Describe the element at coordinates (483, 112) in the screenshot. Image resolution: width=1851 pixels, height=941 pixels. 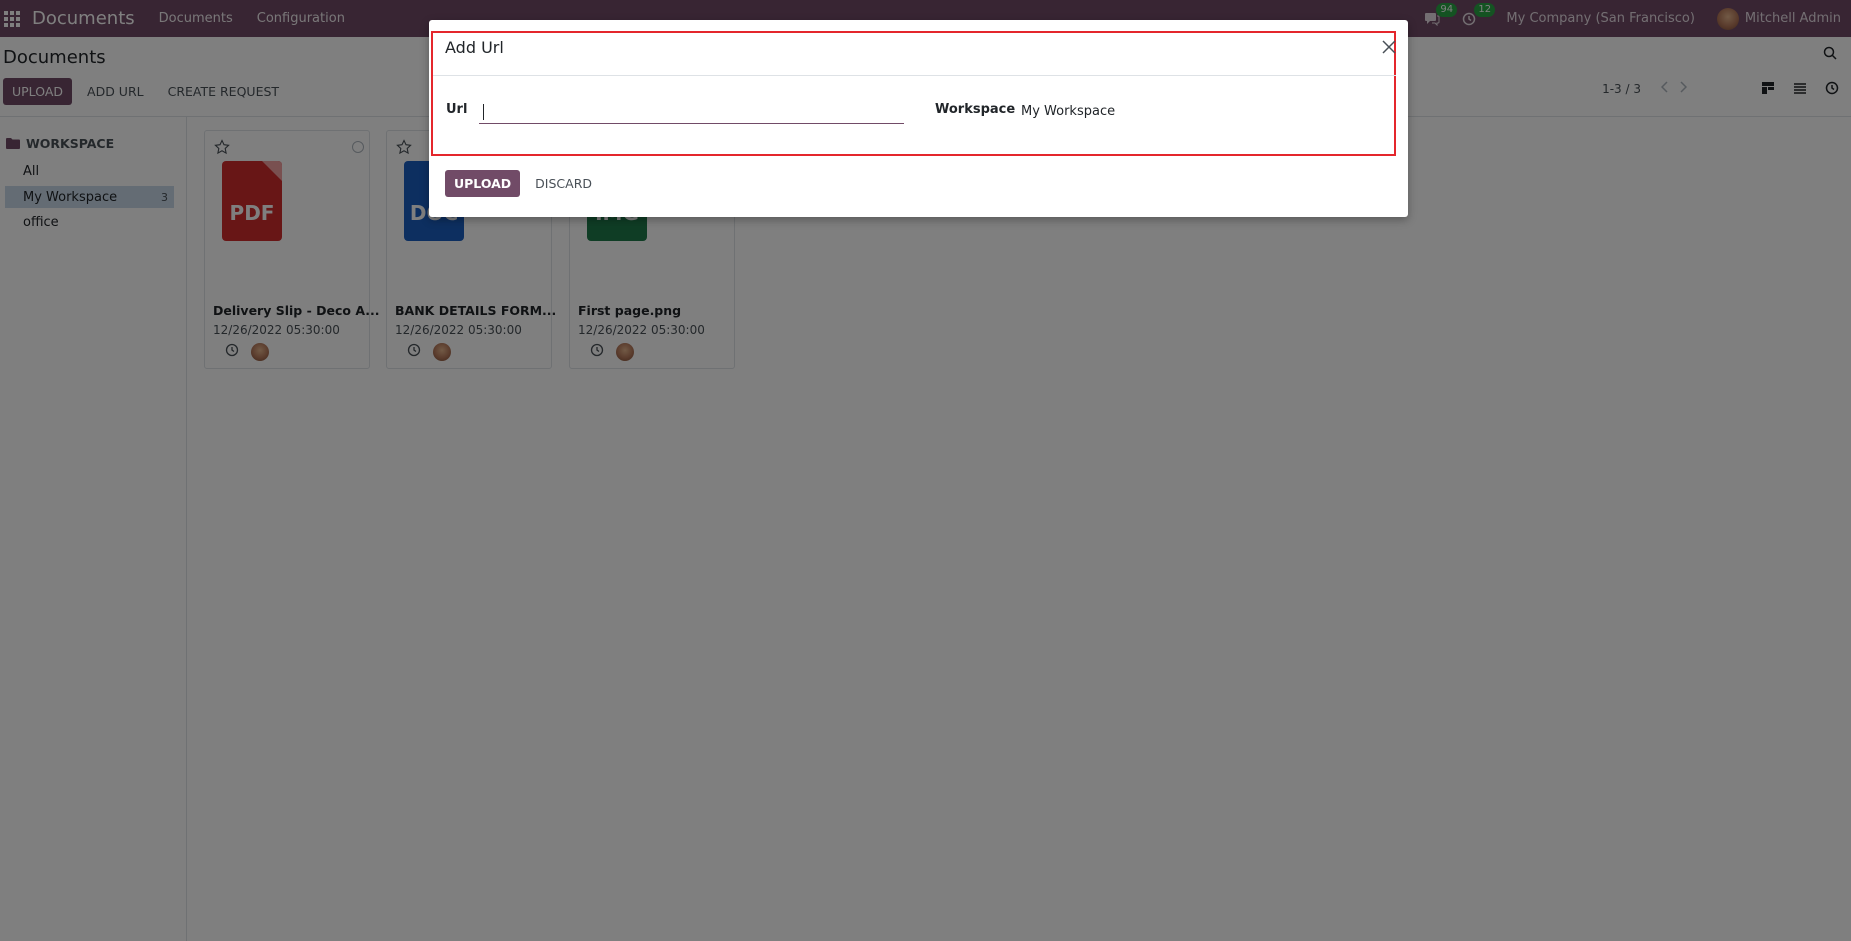
I see `text-cursor` at that location.